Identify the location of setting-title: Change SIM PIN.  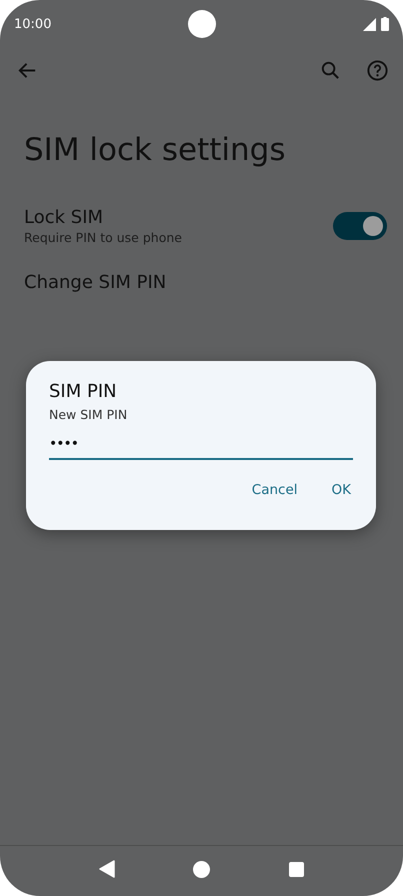
(205, 282).